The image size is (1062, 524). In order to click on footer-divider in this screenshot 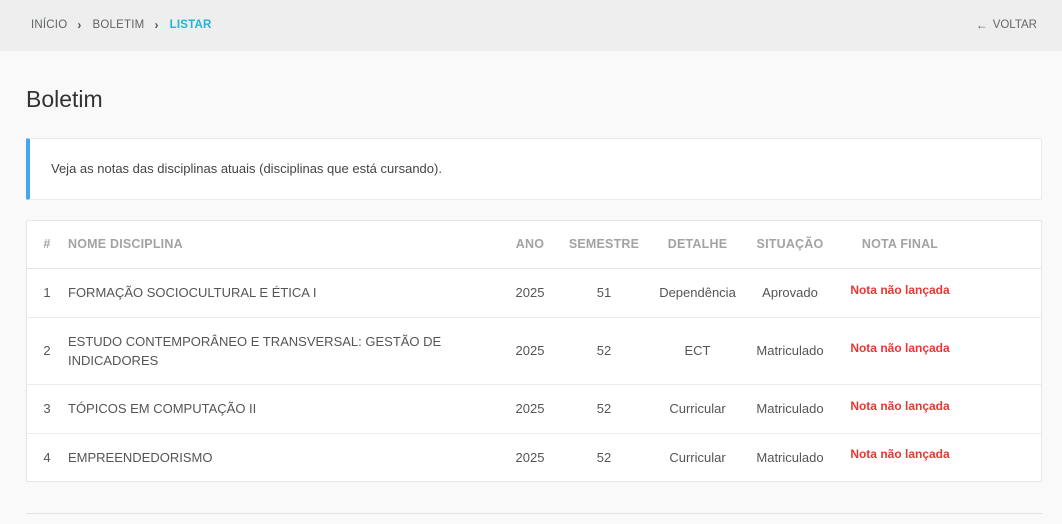, I will do `click(534, 513)`.